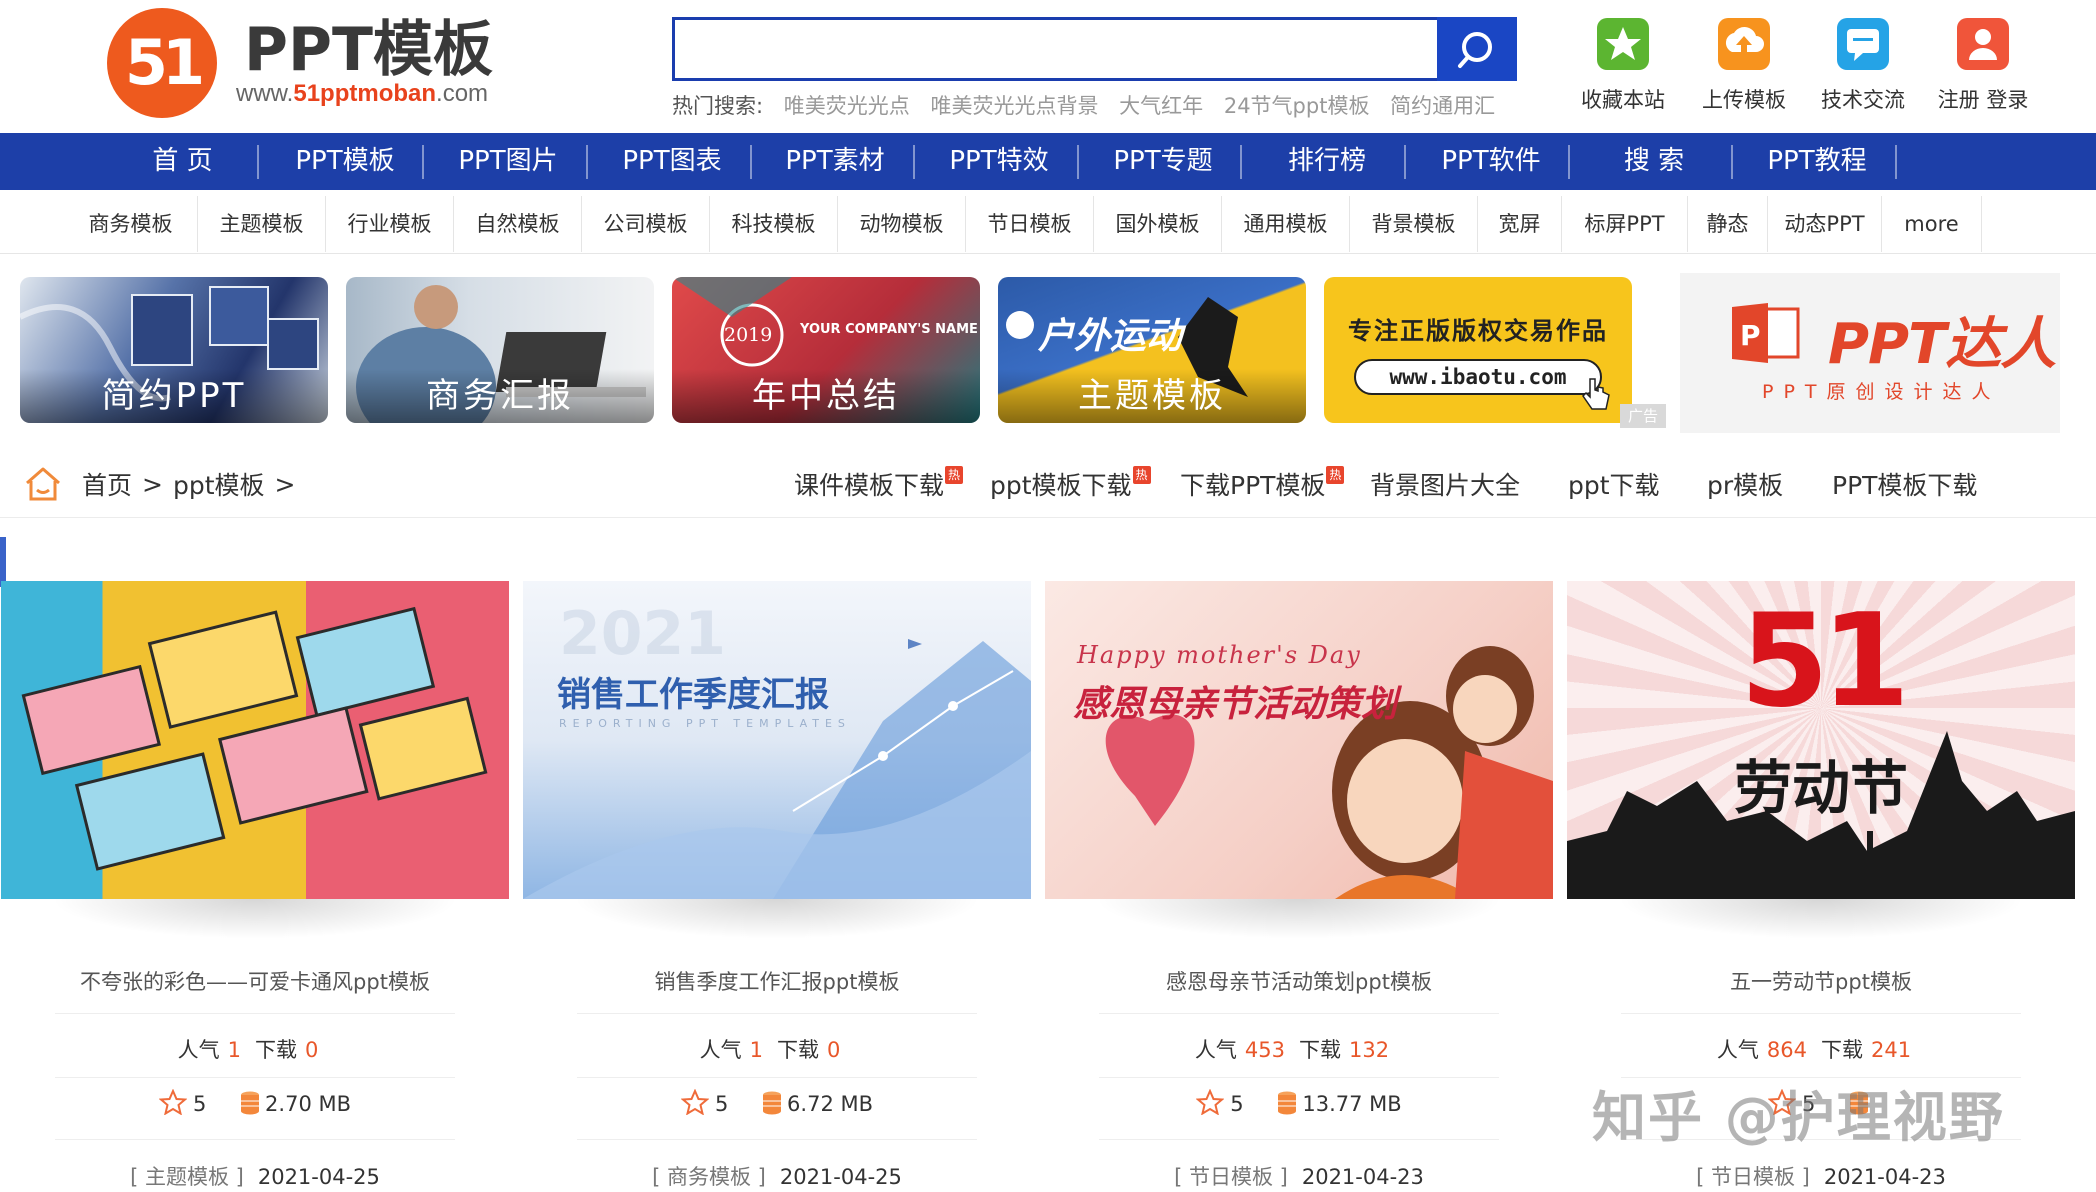 This screenshot has width=2096, height=1192. I want to click on nav-ranking: 排行榜, so click(1327, 161).